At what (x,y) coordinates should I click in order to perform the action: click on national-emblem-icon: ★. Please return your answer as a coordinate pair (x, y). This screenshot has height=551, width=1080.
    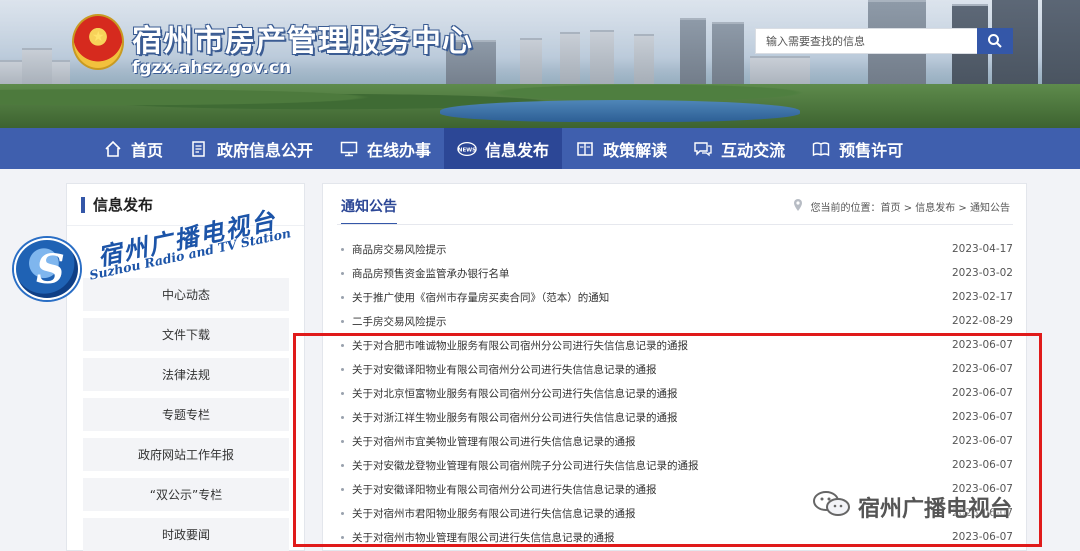
    Looking at the image, I should click on (98, 42).